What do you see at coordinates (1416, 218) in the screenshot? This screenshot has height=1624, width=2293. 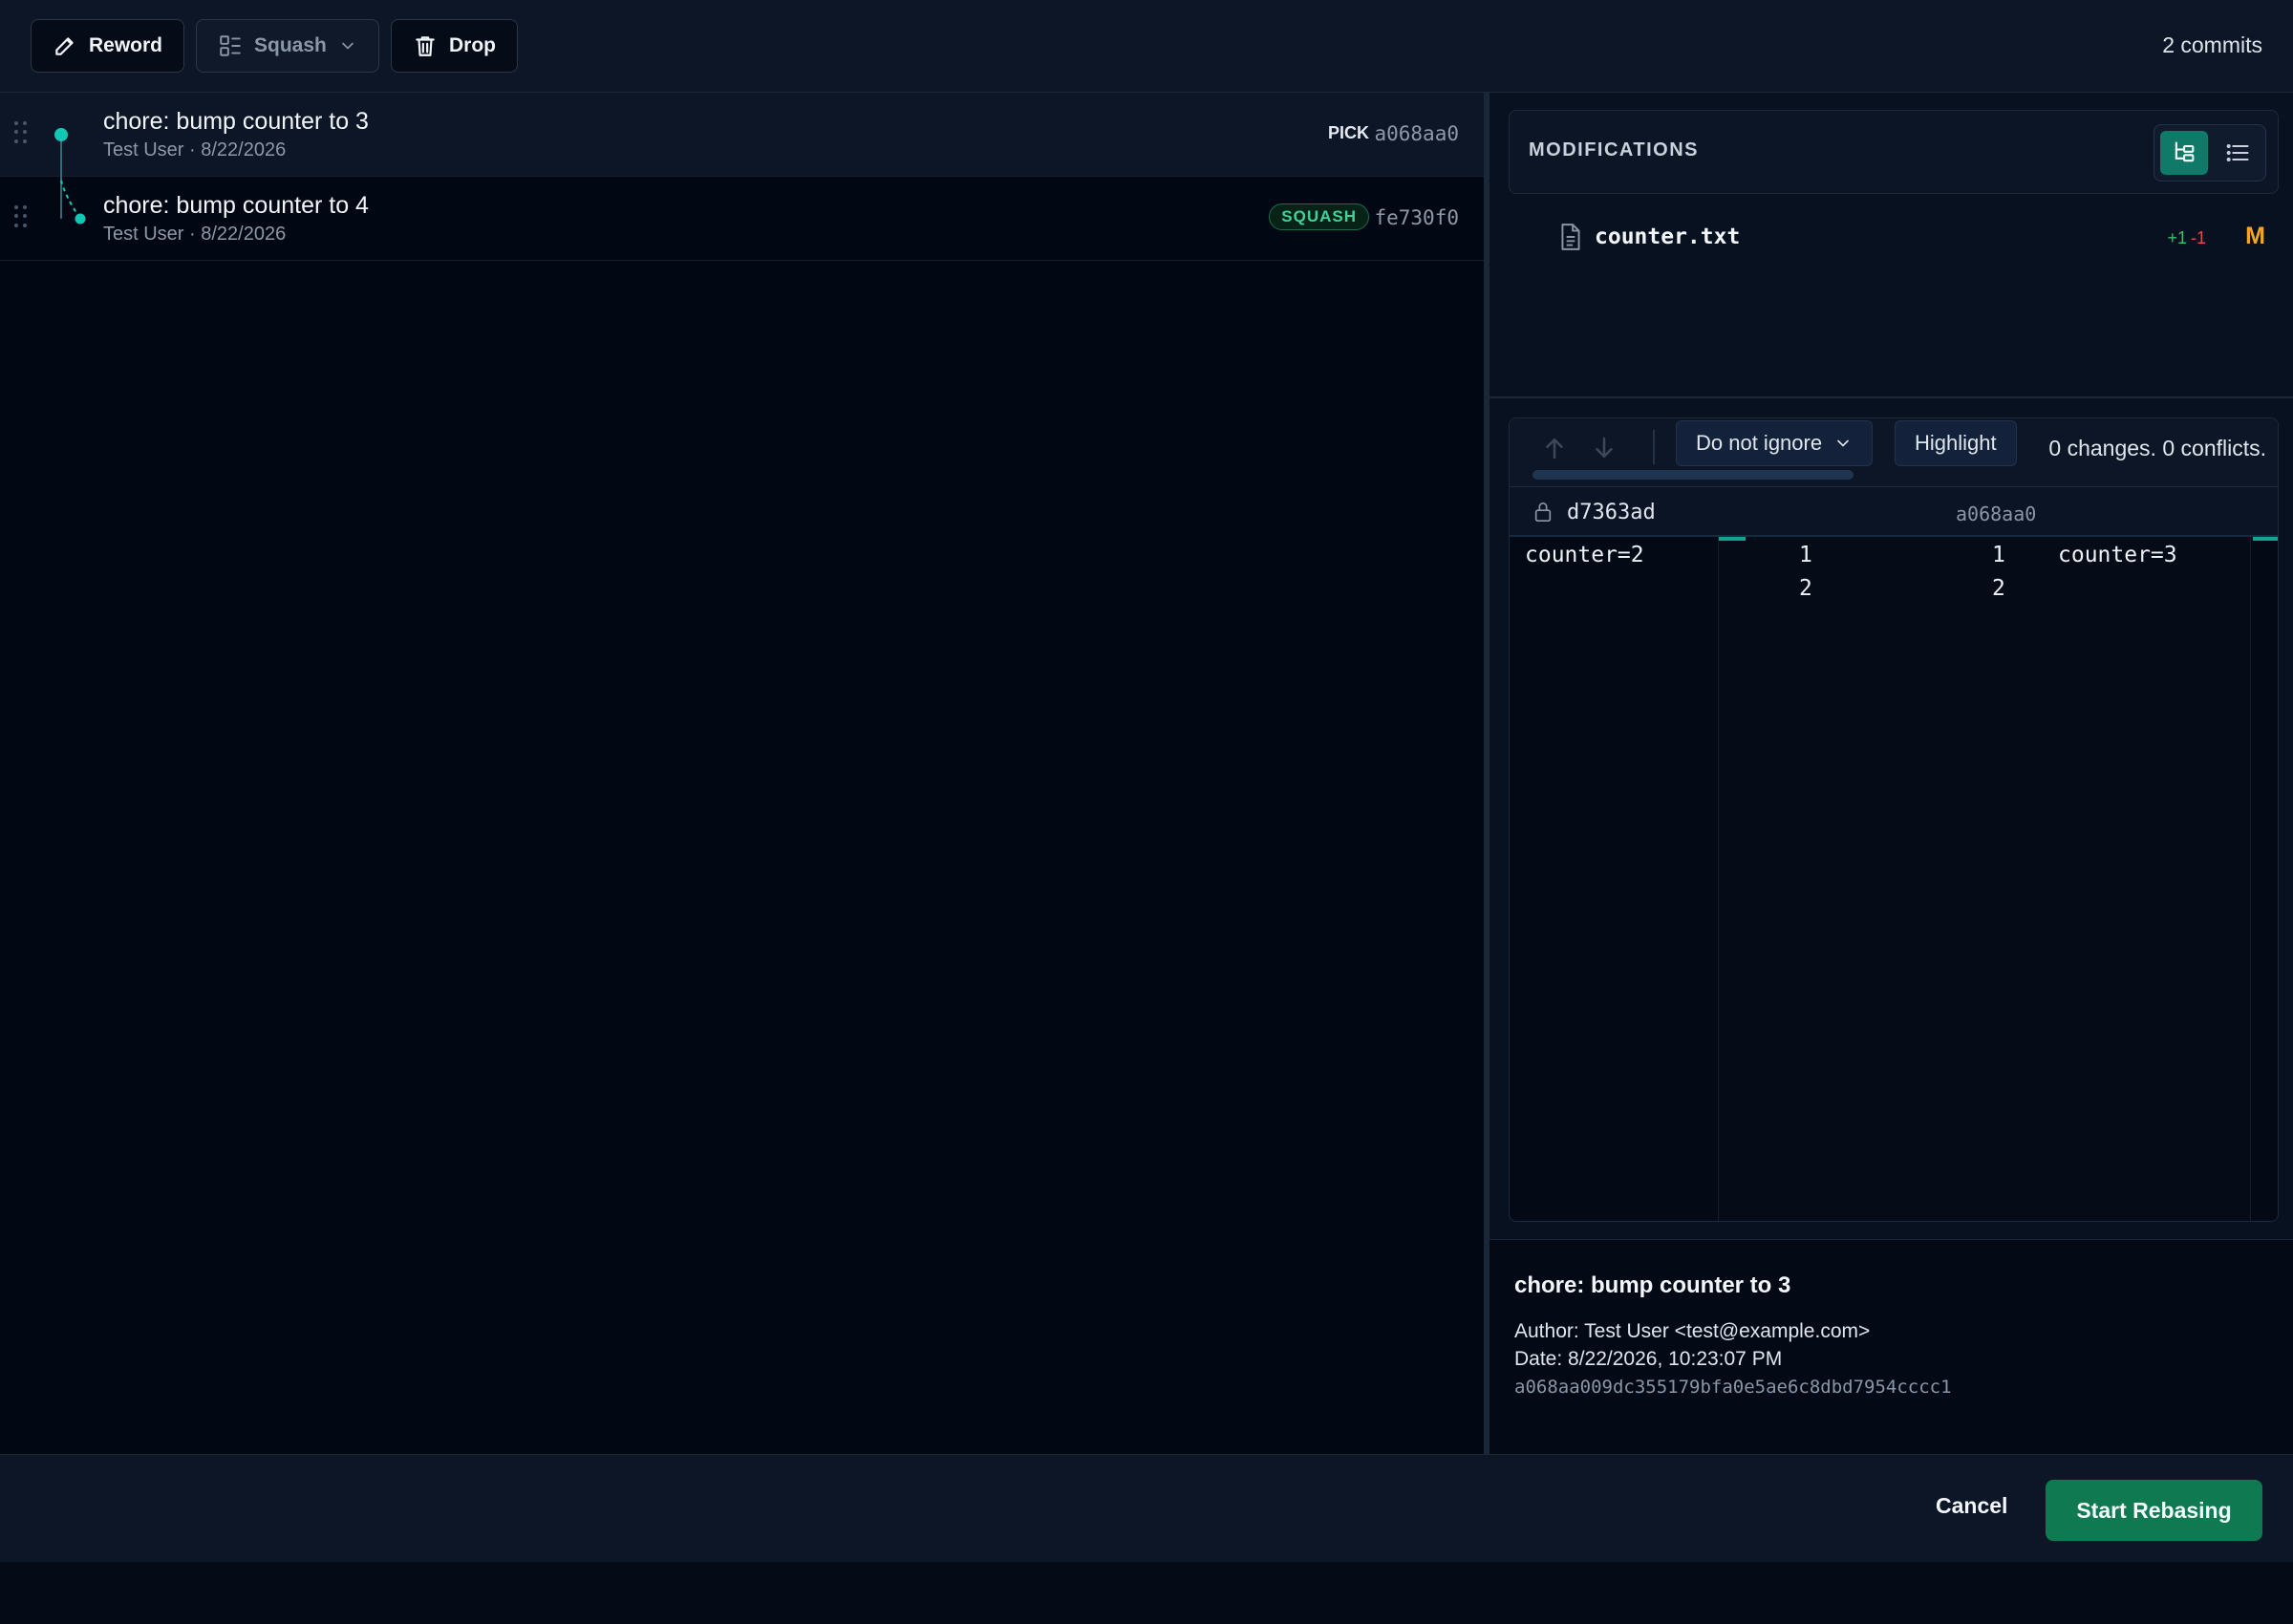 I see `commit-hash: fe730f0` at bounding box center [1416, 218].